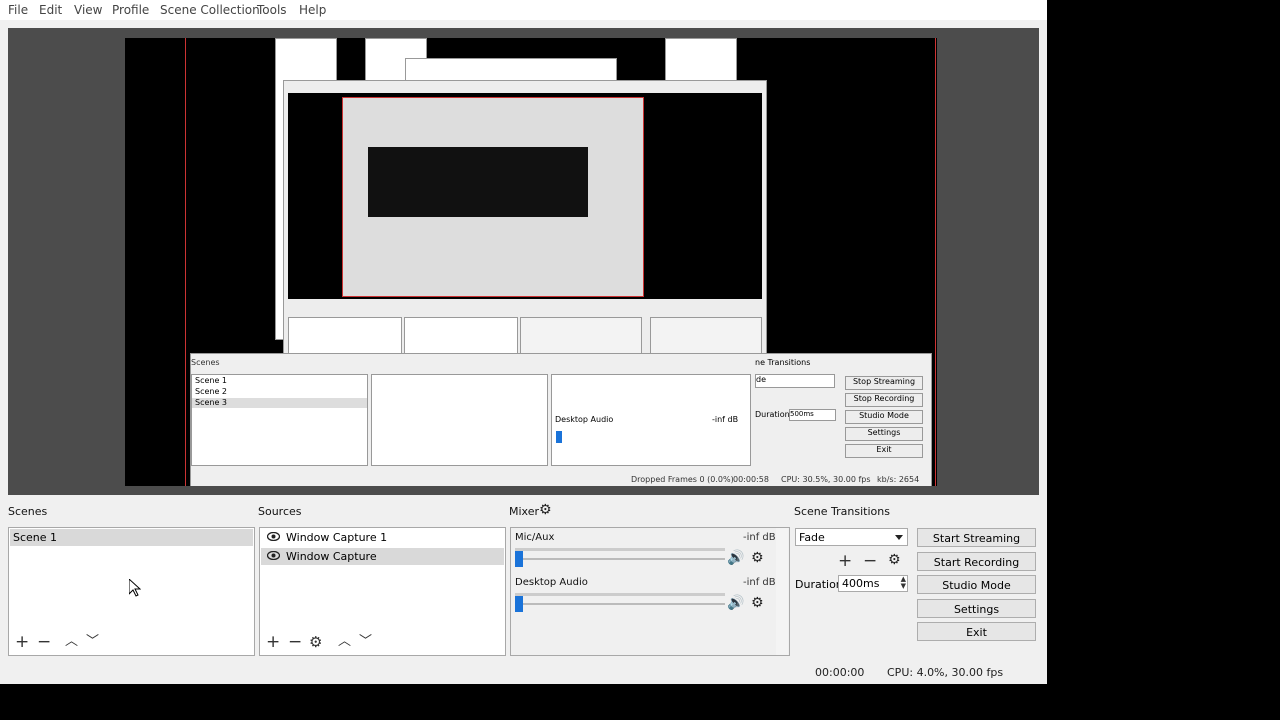 The width and height of the screenshot is (1280, 720). What do you see at coordinates (535, 537) in the screenshot?
I see `mic-aux-label: Mic/Aux` at bounding box center [535, 537].